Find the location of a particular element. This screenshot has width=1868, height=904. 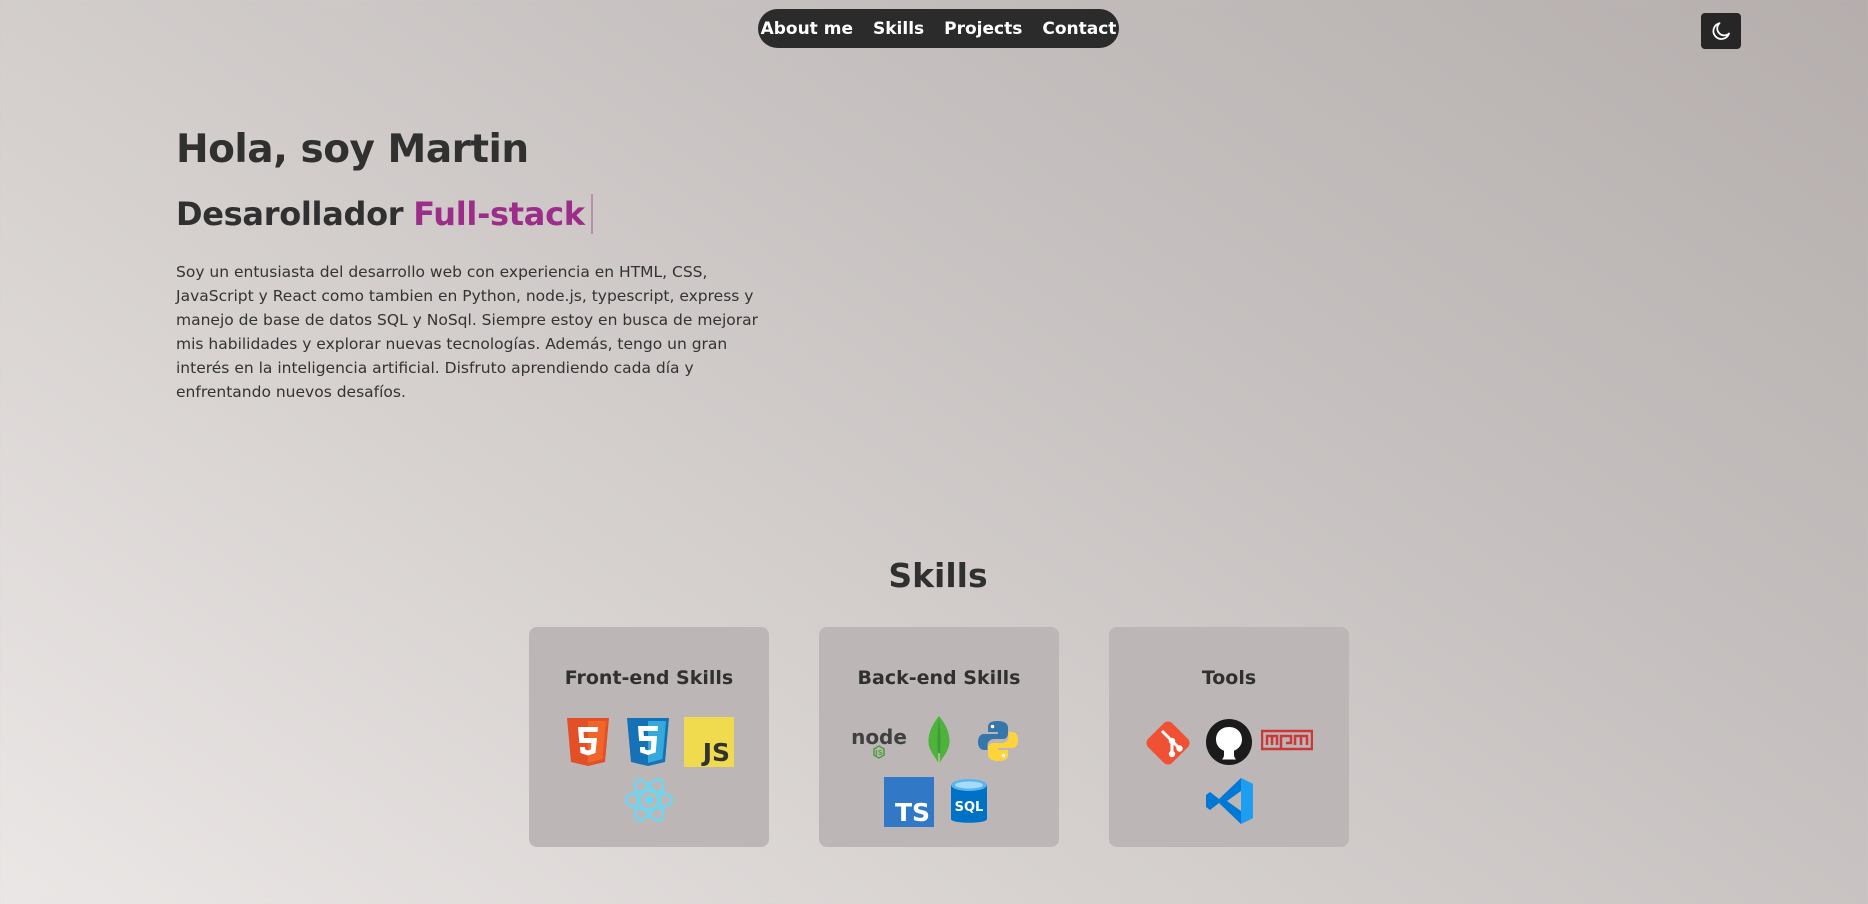

css3-icon is located at coordinates (648, 742).